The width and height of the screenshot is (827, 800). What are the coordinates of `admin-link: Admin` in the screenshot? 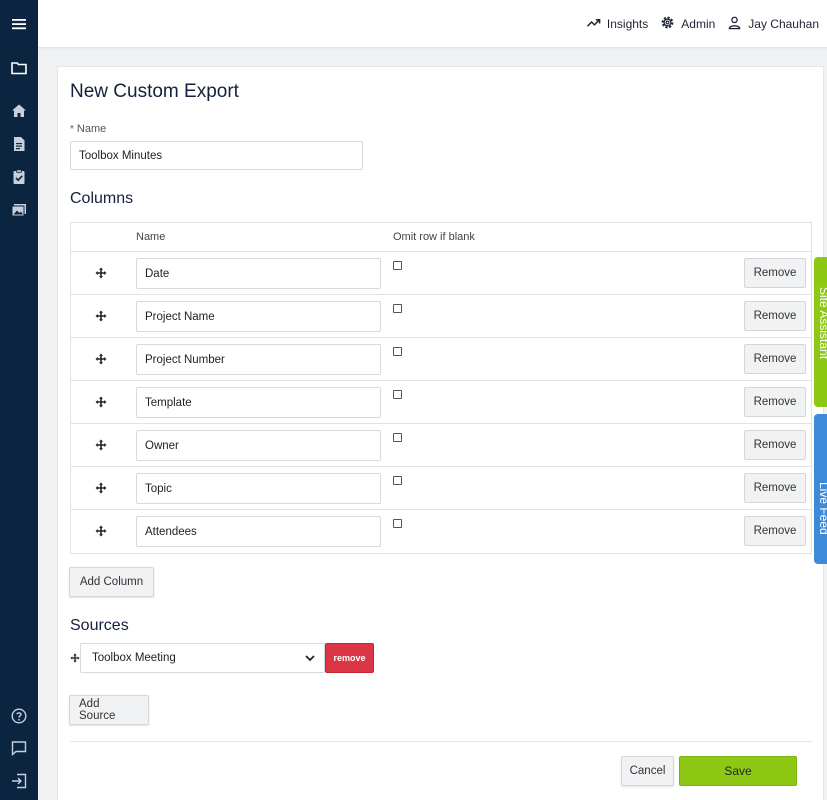 It's located at (687, 24).